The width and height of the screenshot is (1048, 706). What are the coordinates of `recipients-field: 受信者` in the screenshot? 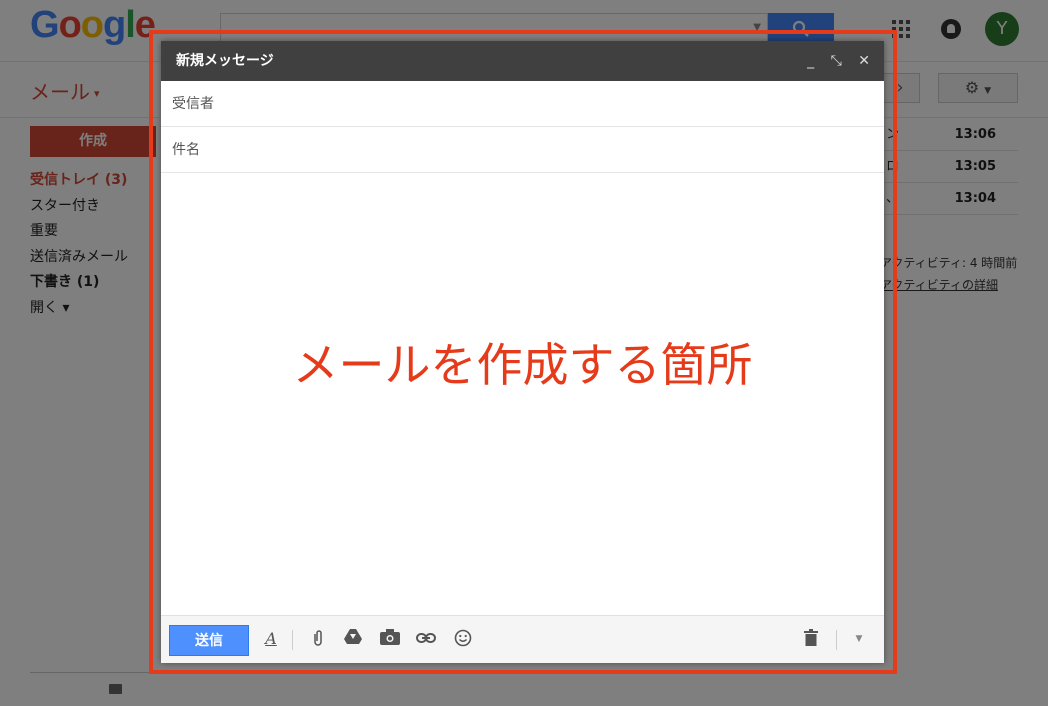 It's located at (522, 104).